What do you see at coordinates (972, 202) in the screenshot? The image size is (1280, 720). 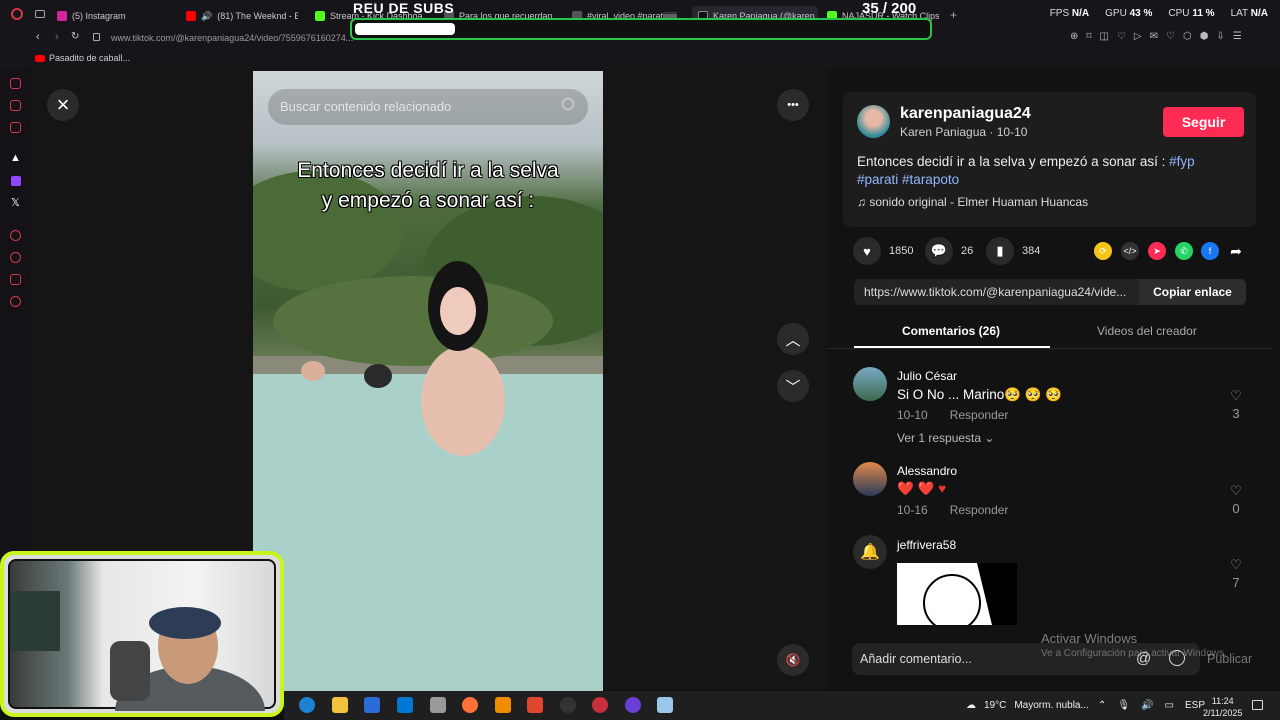 I see `music-link: ♫ sonido original - Elmer Huaman Huancas` at bounding box center [972, 202].